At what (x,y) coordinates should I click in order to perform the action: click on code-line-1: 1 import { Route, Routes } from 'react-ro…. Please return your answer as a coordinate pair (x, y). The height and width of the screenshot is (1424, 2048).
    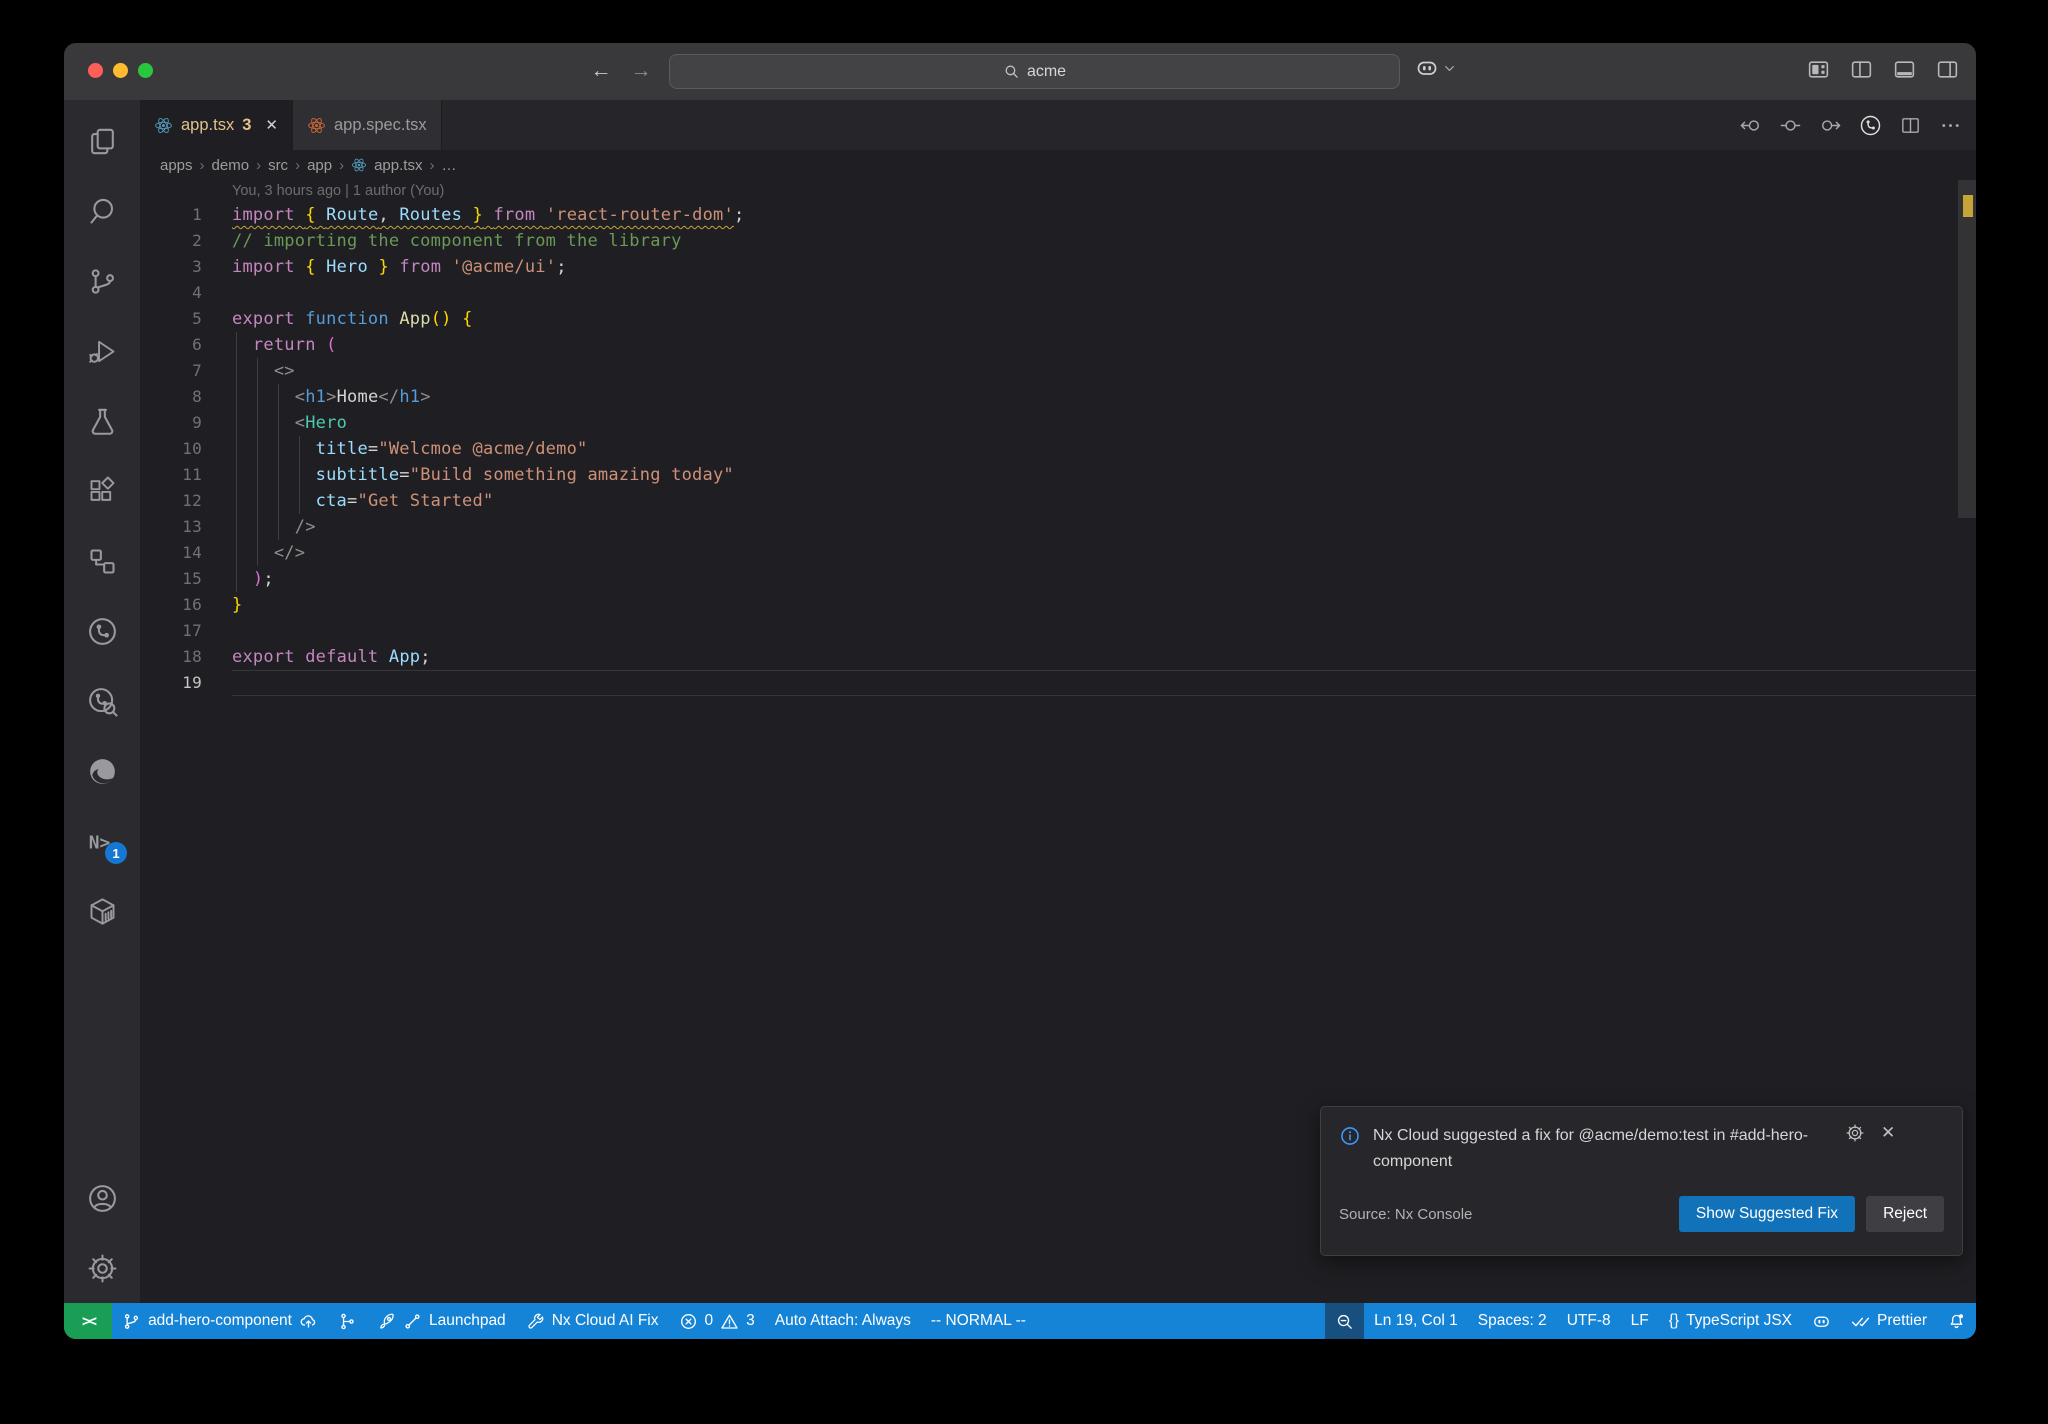
    Looking at the image, I should click on (1058, 215).